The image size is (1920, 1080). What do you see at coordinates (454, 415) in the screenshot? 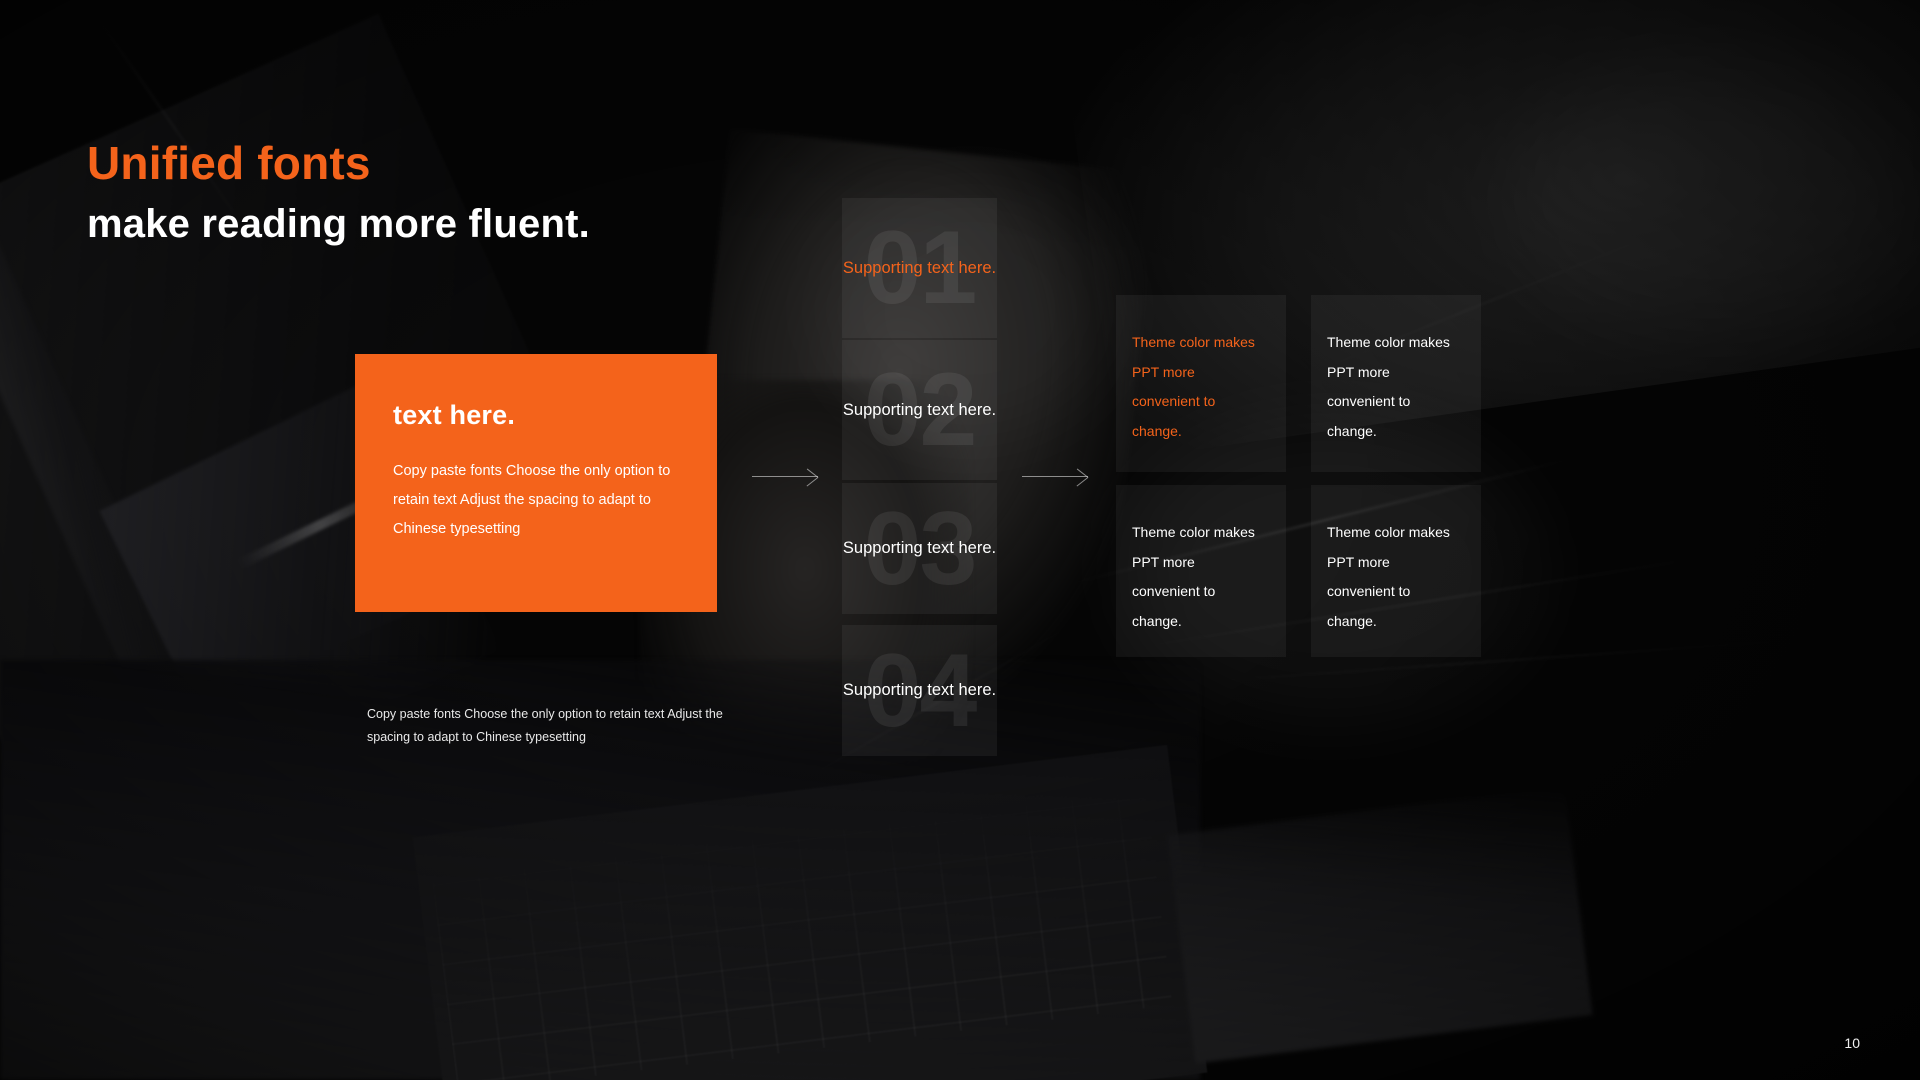
I see `highlight-card-title: text here.` at bounding box center [454, 415].